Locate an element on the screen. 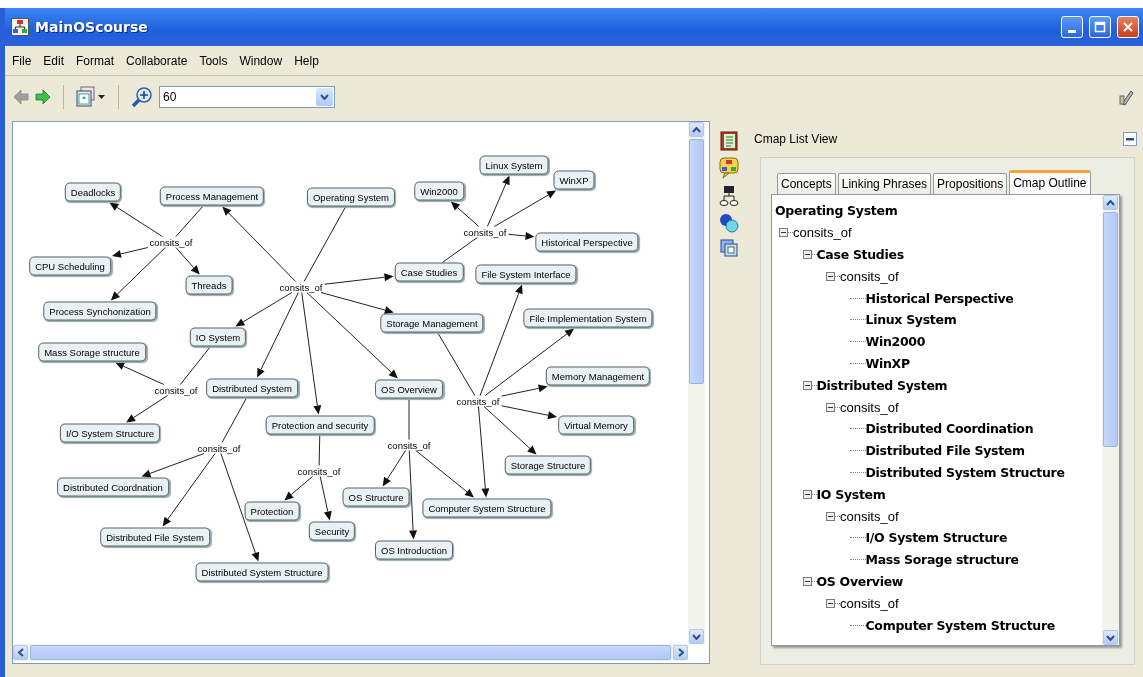 Image resolution: width=1143 pixels, height=677 pixels. menu-item: Collaborate is located at coordinates (157, 60).